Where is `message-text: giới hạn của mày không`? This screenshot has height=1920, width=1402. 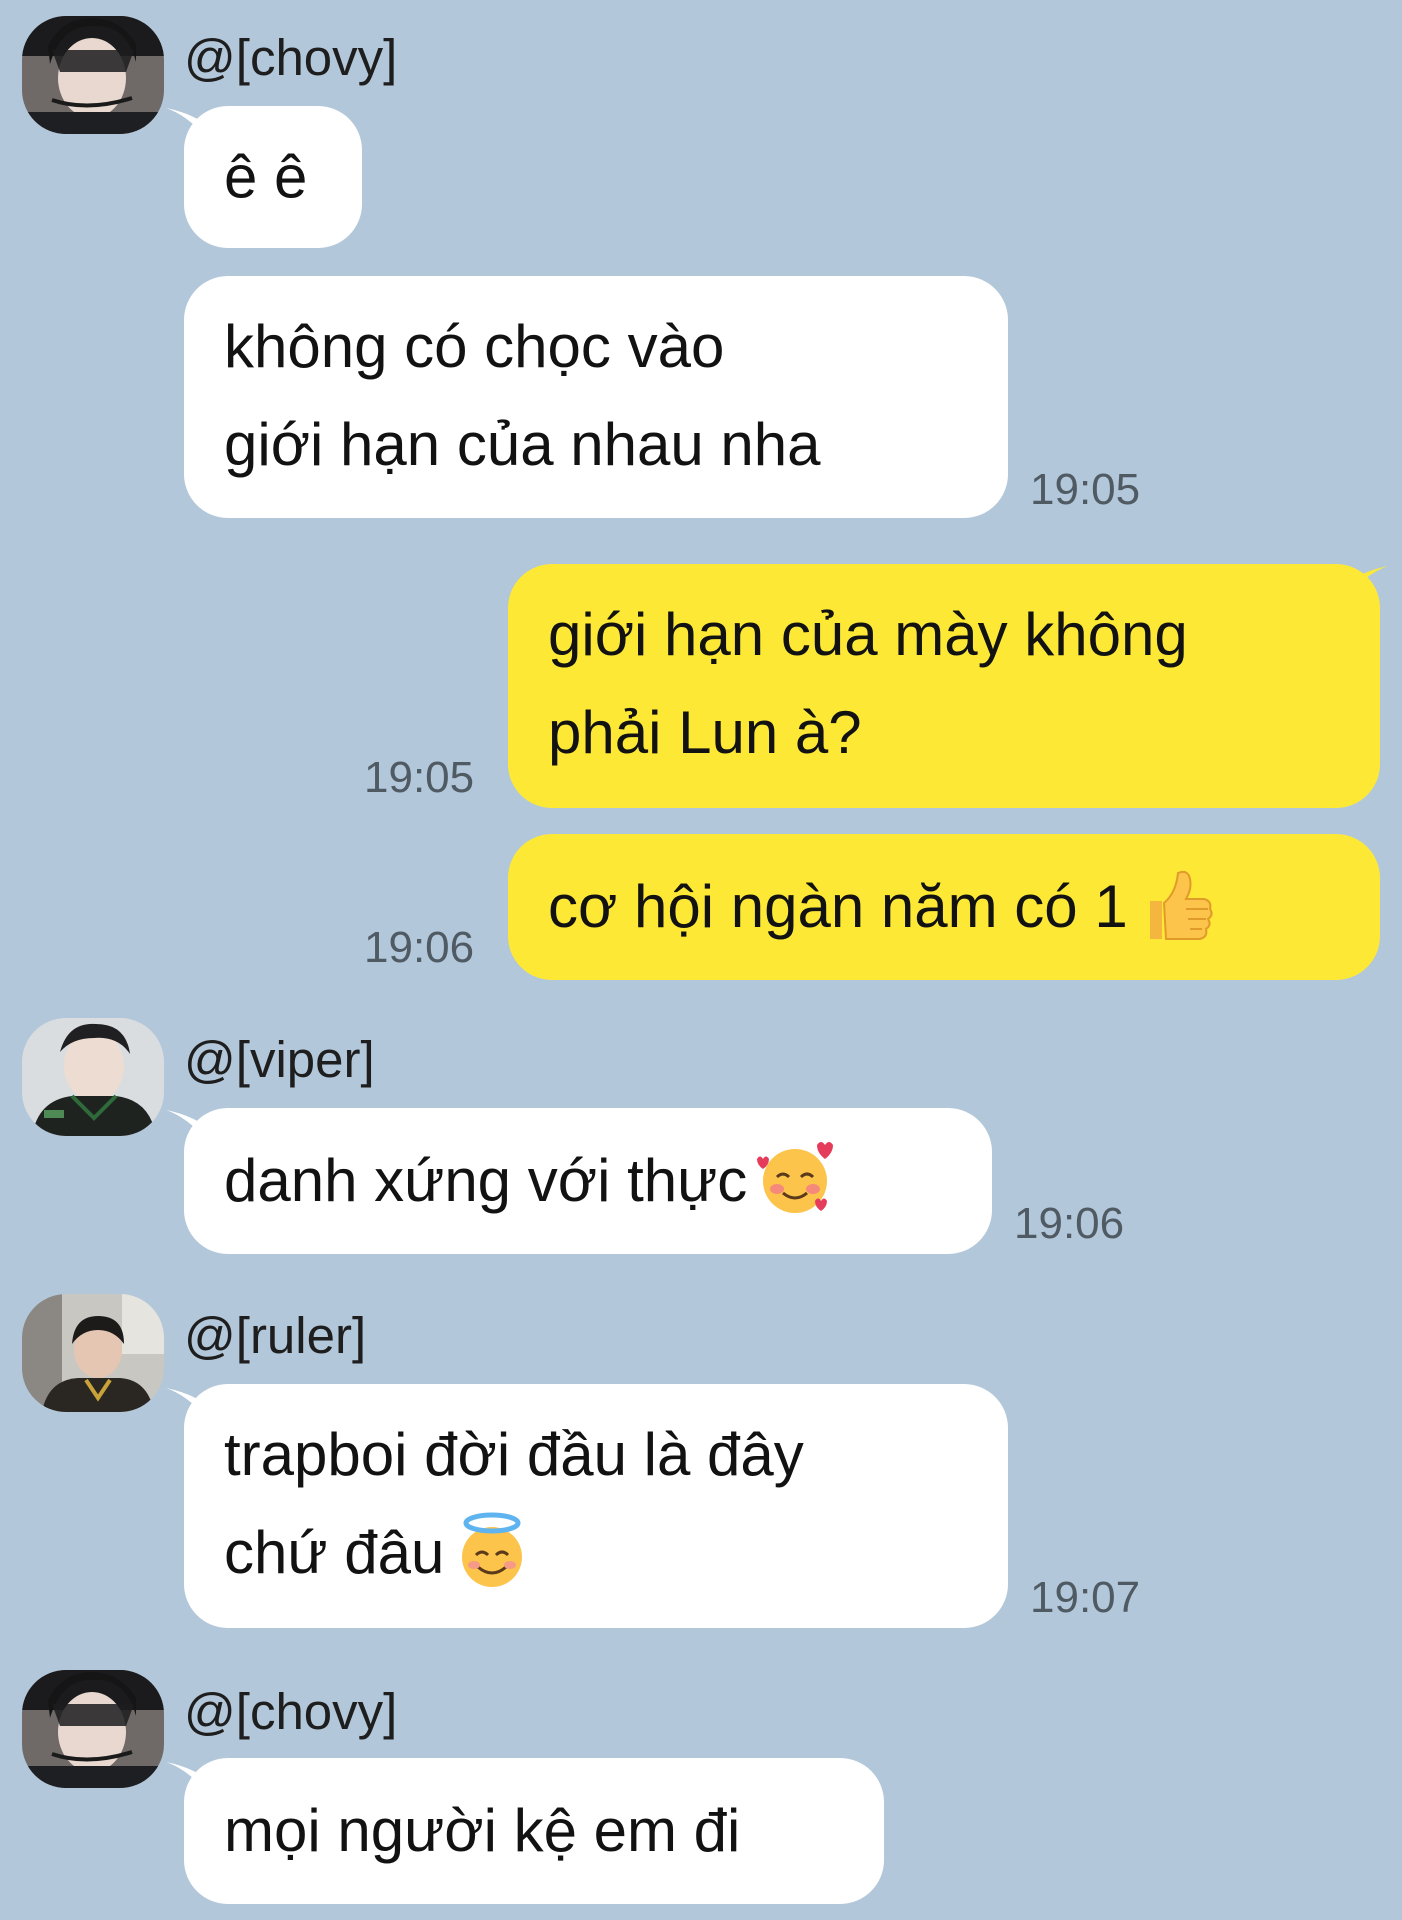
message-text: giới hạn của mày không is located at coordinates (868, 634).